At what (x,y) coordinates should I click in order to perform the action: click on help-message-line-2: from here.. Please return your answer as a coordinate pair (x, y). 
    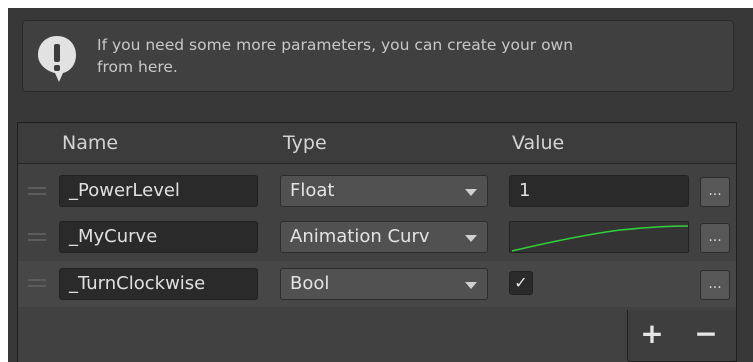
    Looking at the image, I should click on (137, 67).